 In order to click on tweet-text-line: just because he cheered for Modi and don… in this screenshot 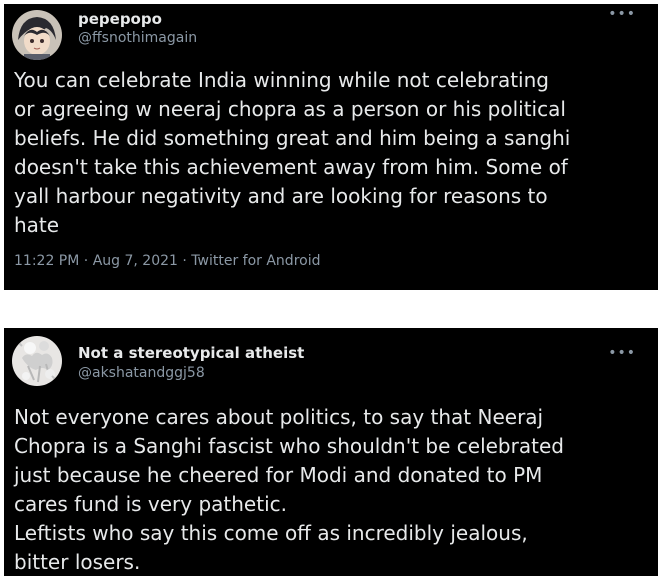, I will do `click(278, 475)`.